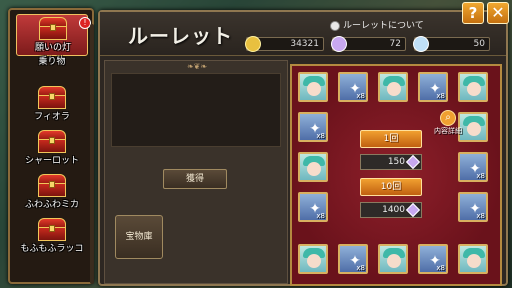 The height and width of the screenshot is (288, 512). I want to click on acquire-button: 獲得, so click(195, 179).